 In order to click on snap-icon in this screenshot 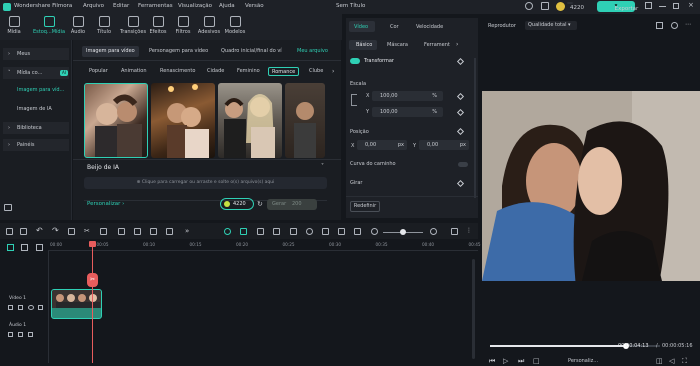, I will do `click(243, 231)`.